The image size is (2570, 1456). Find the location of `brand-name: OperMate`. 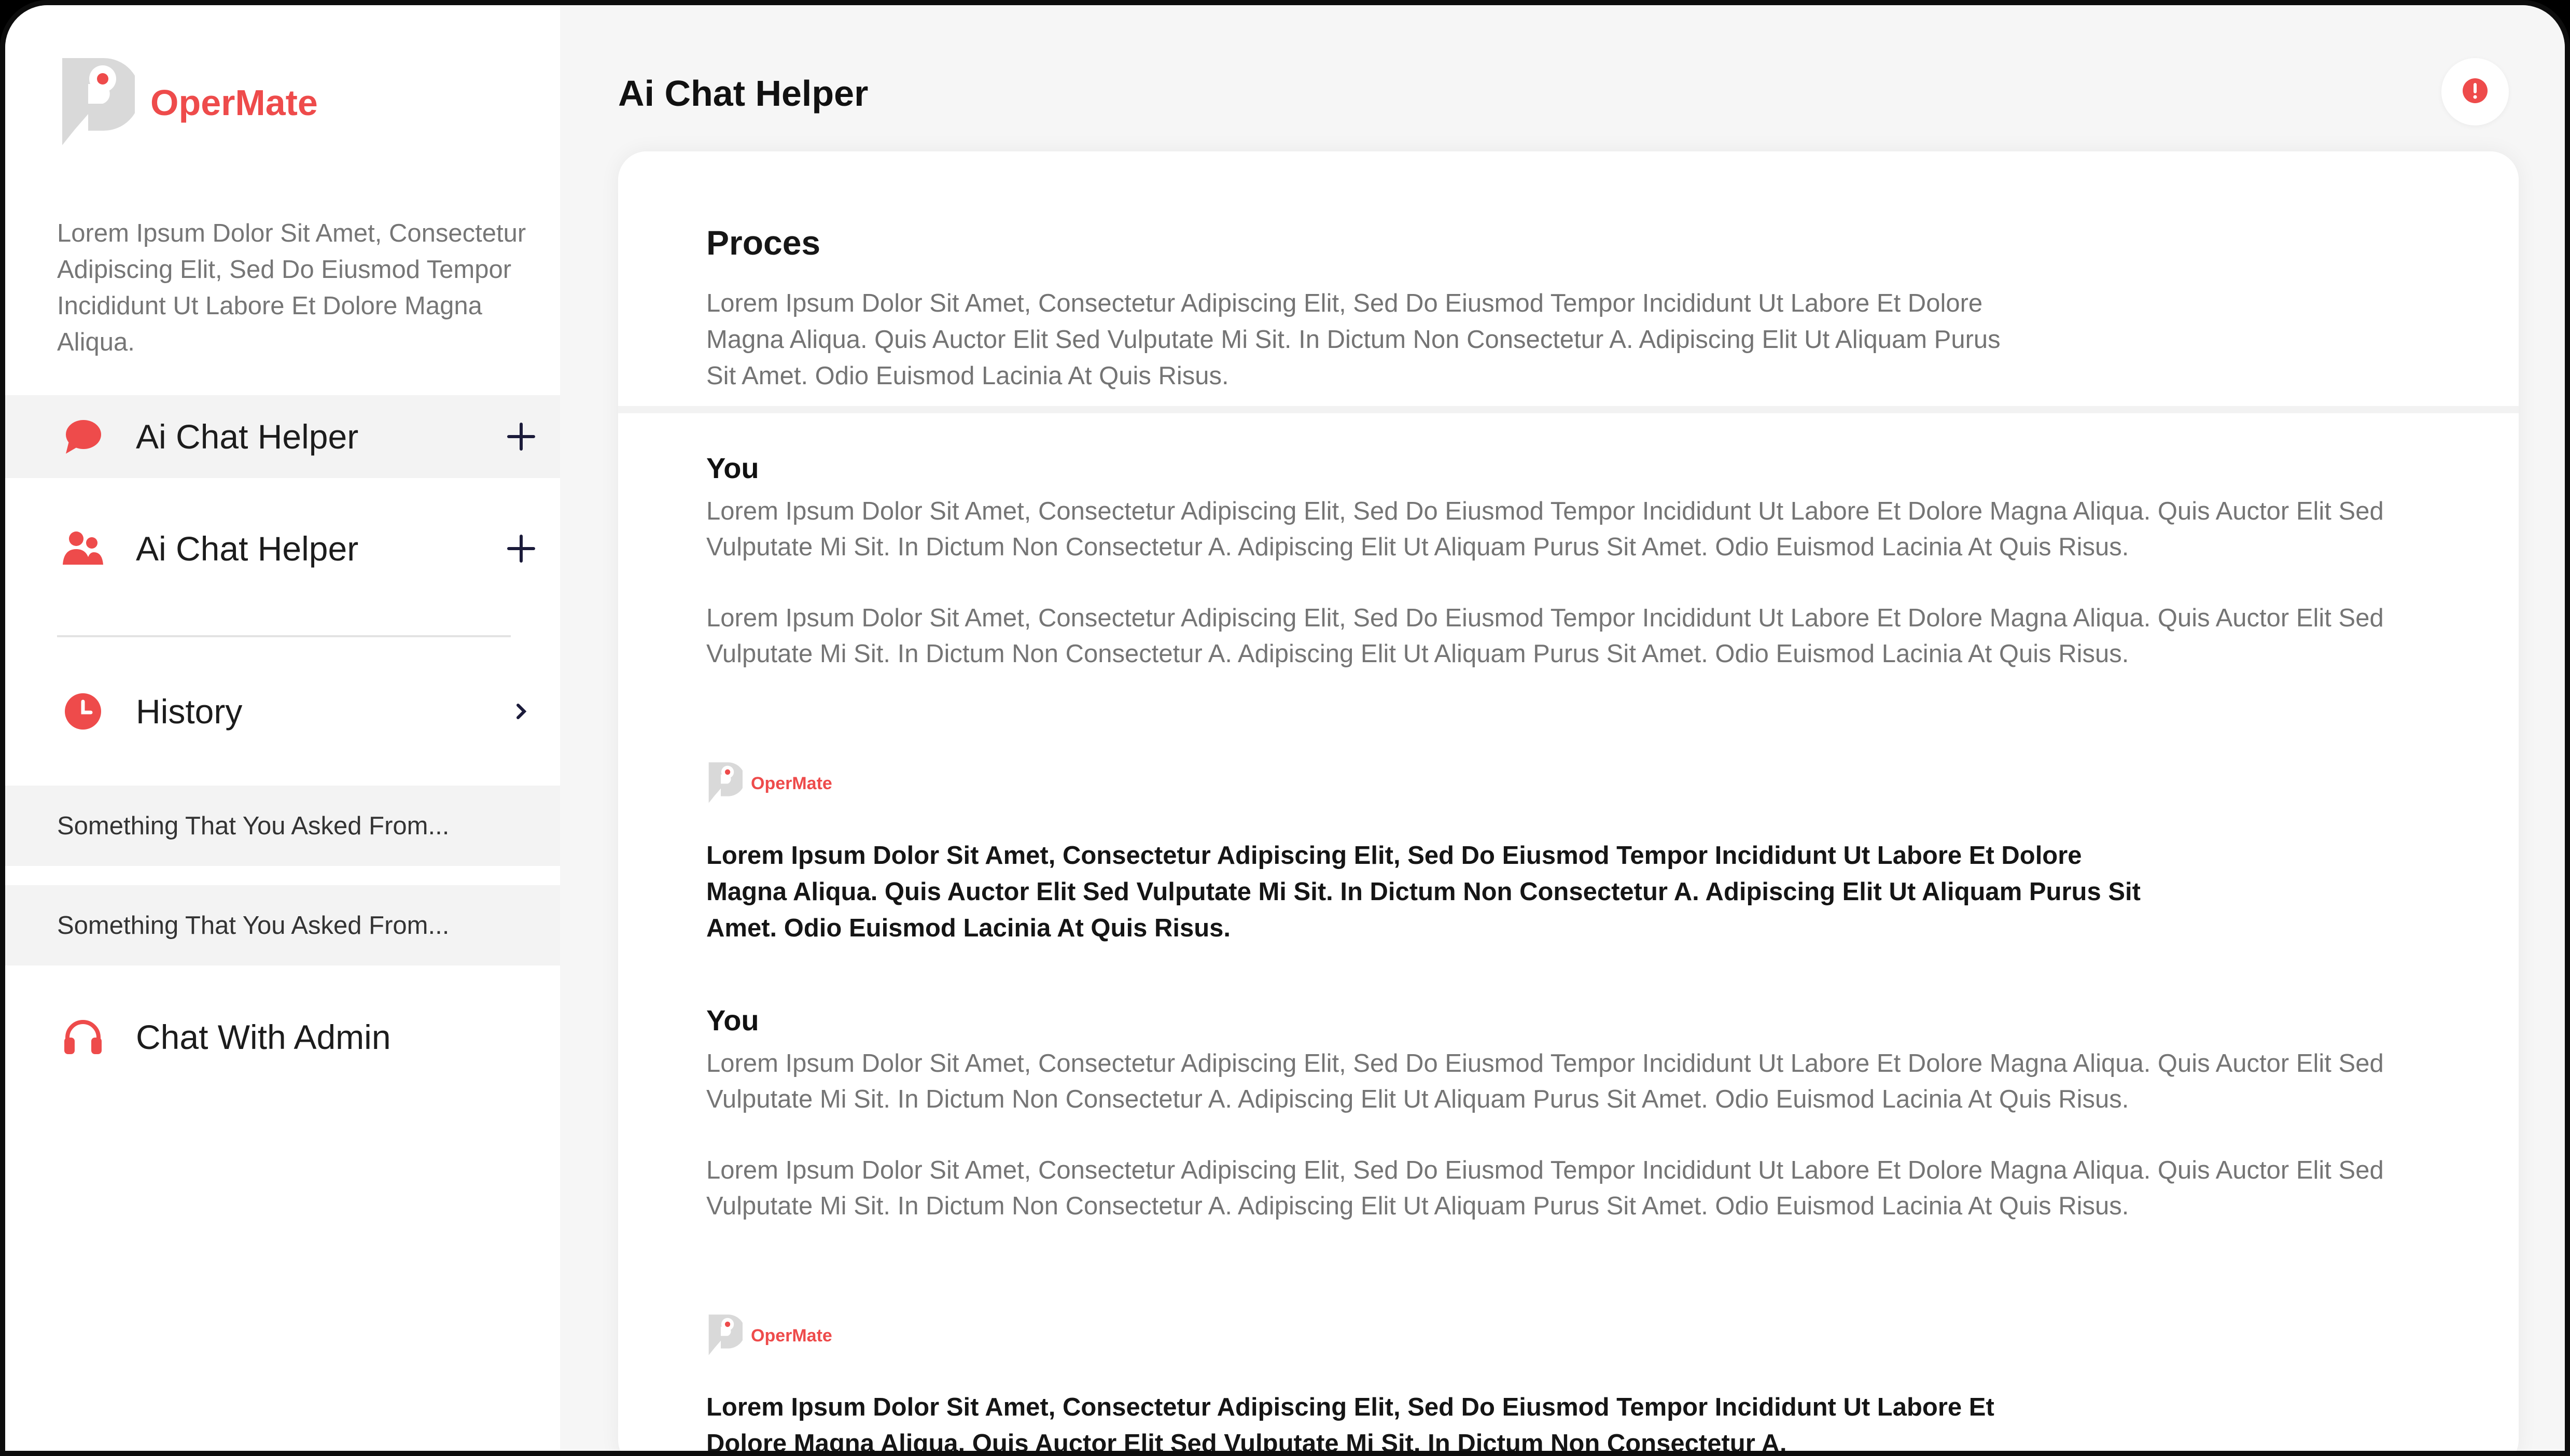

brand-name: OperMate is located at coordinates (234, 102).